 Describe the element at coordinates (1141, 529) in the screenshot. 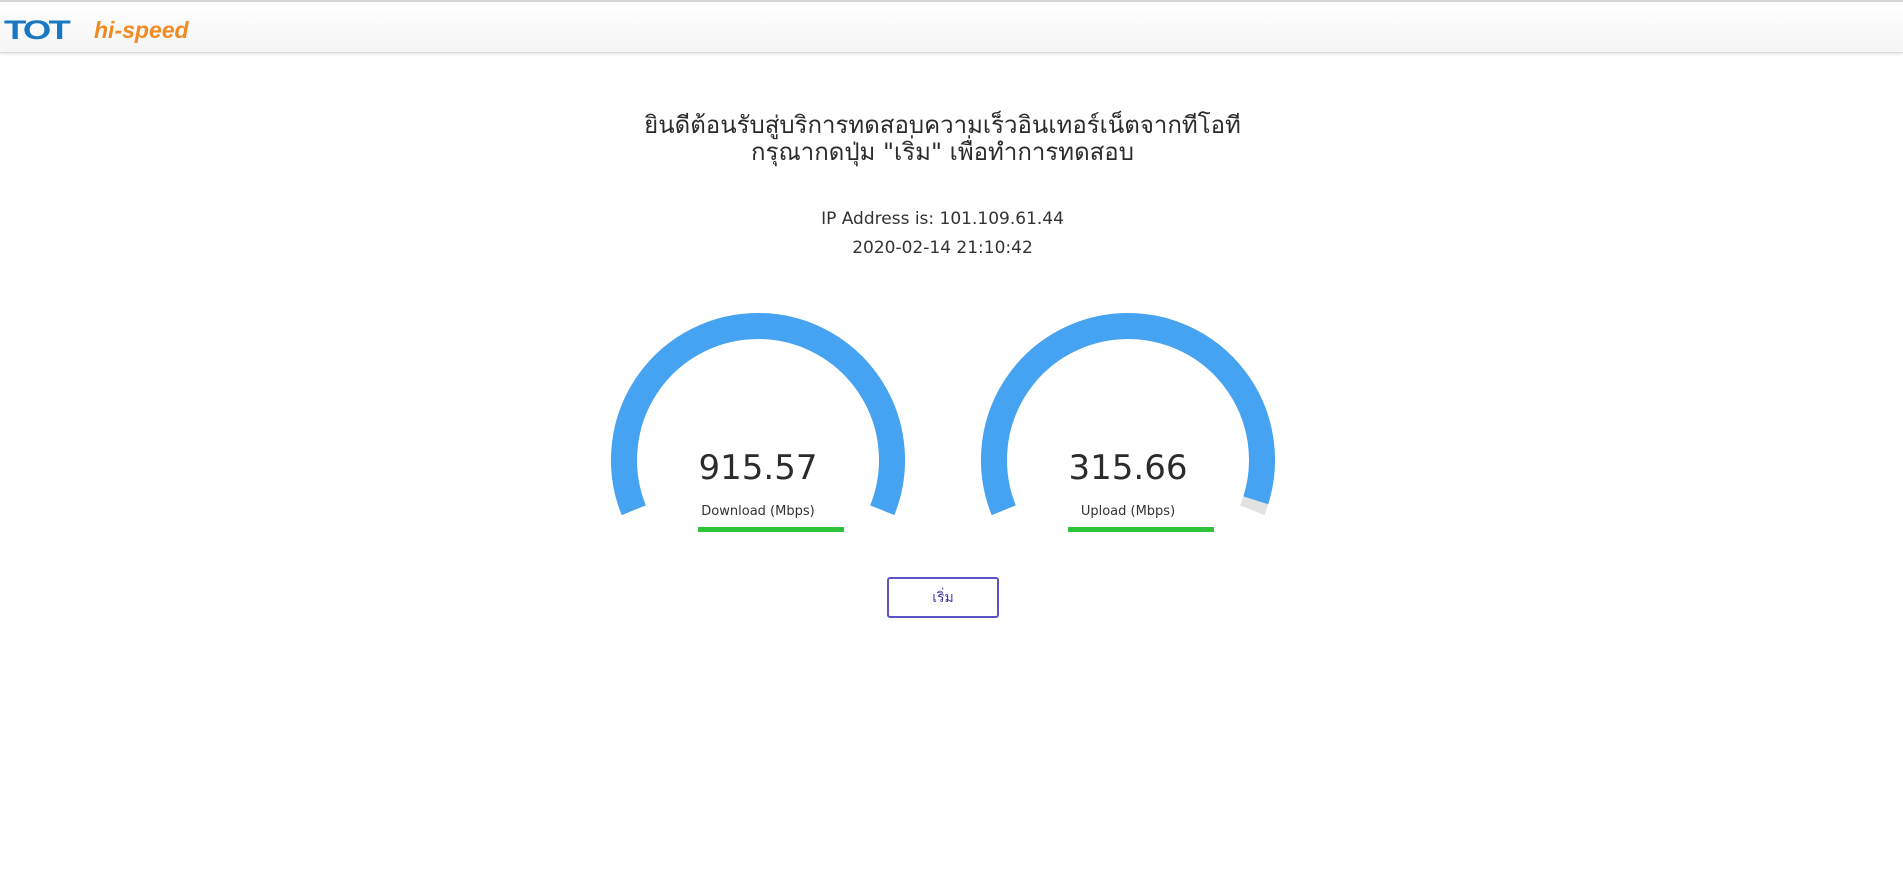

I see `upload-progress-bar` at that location.